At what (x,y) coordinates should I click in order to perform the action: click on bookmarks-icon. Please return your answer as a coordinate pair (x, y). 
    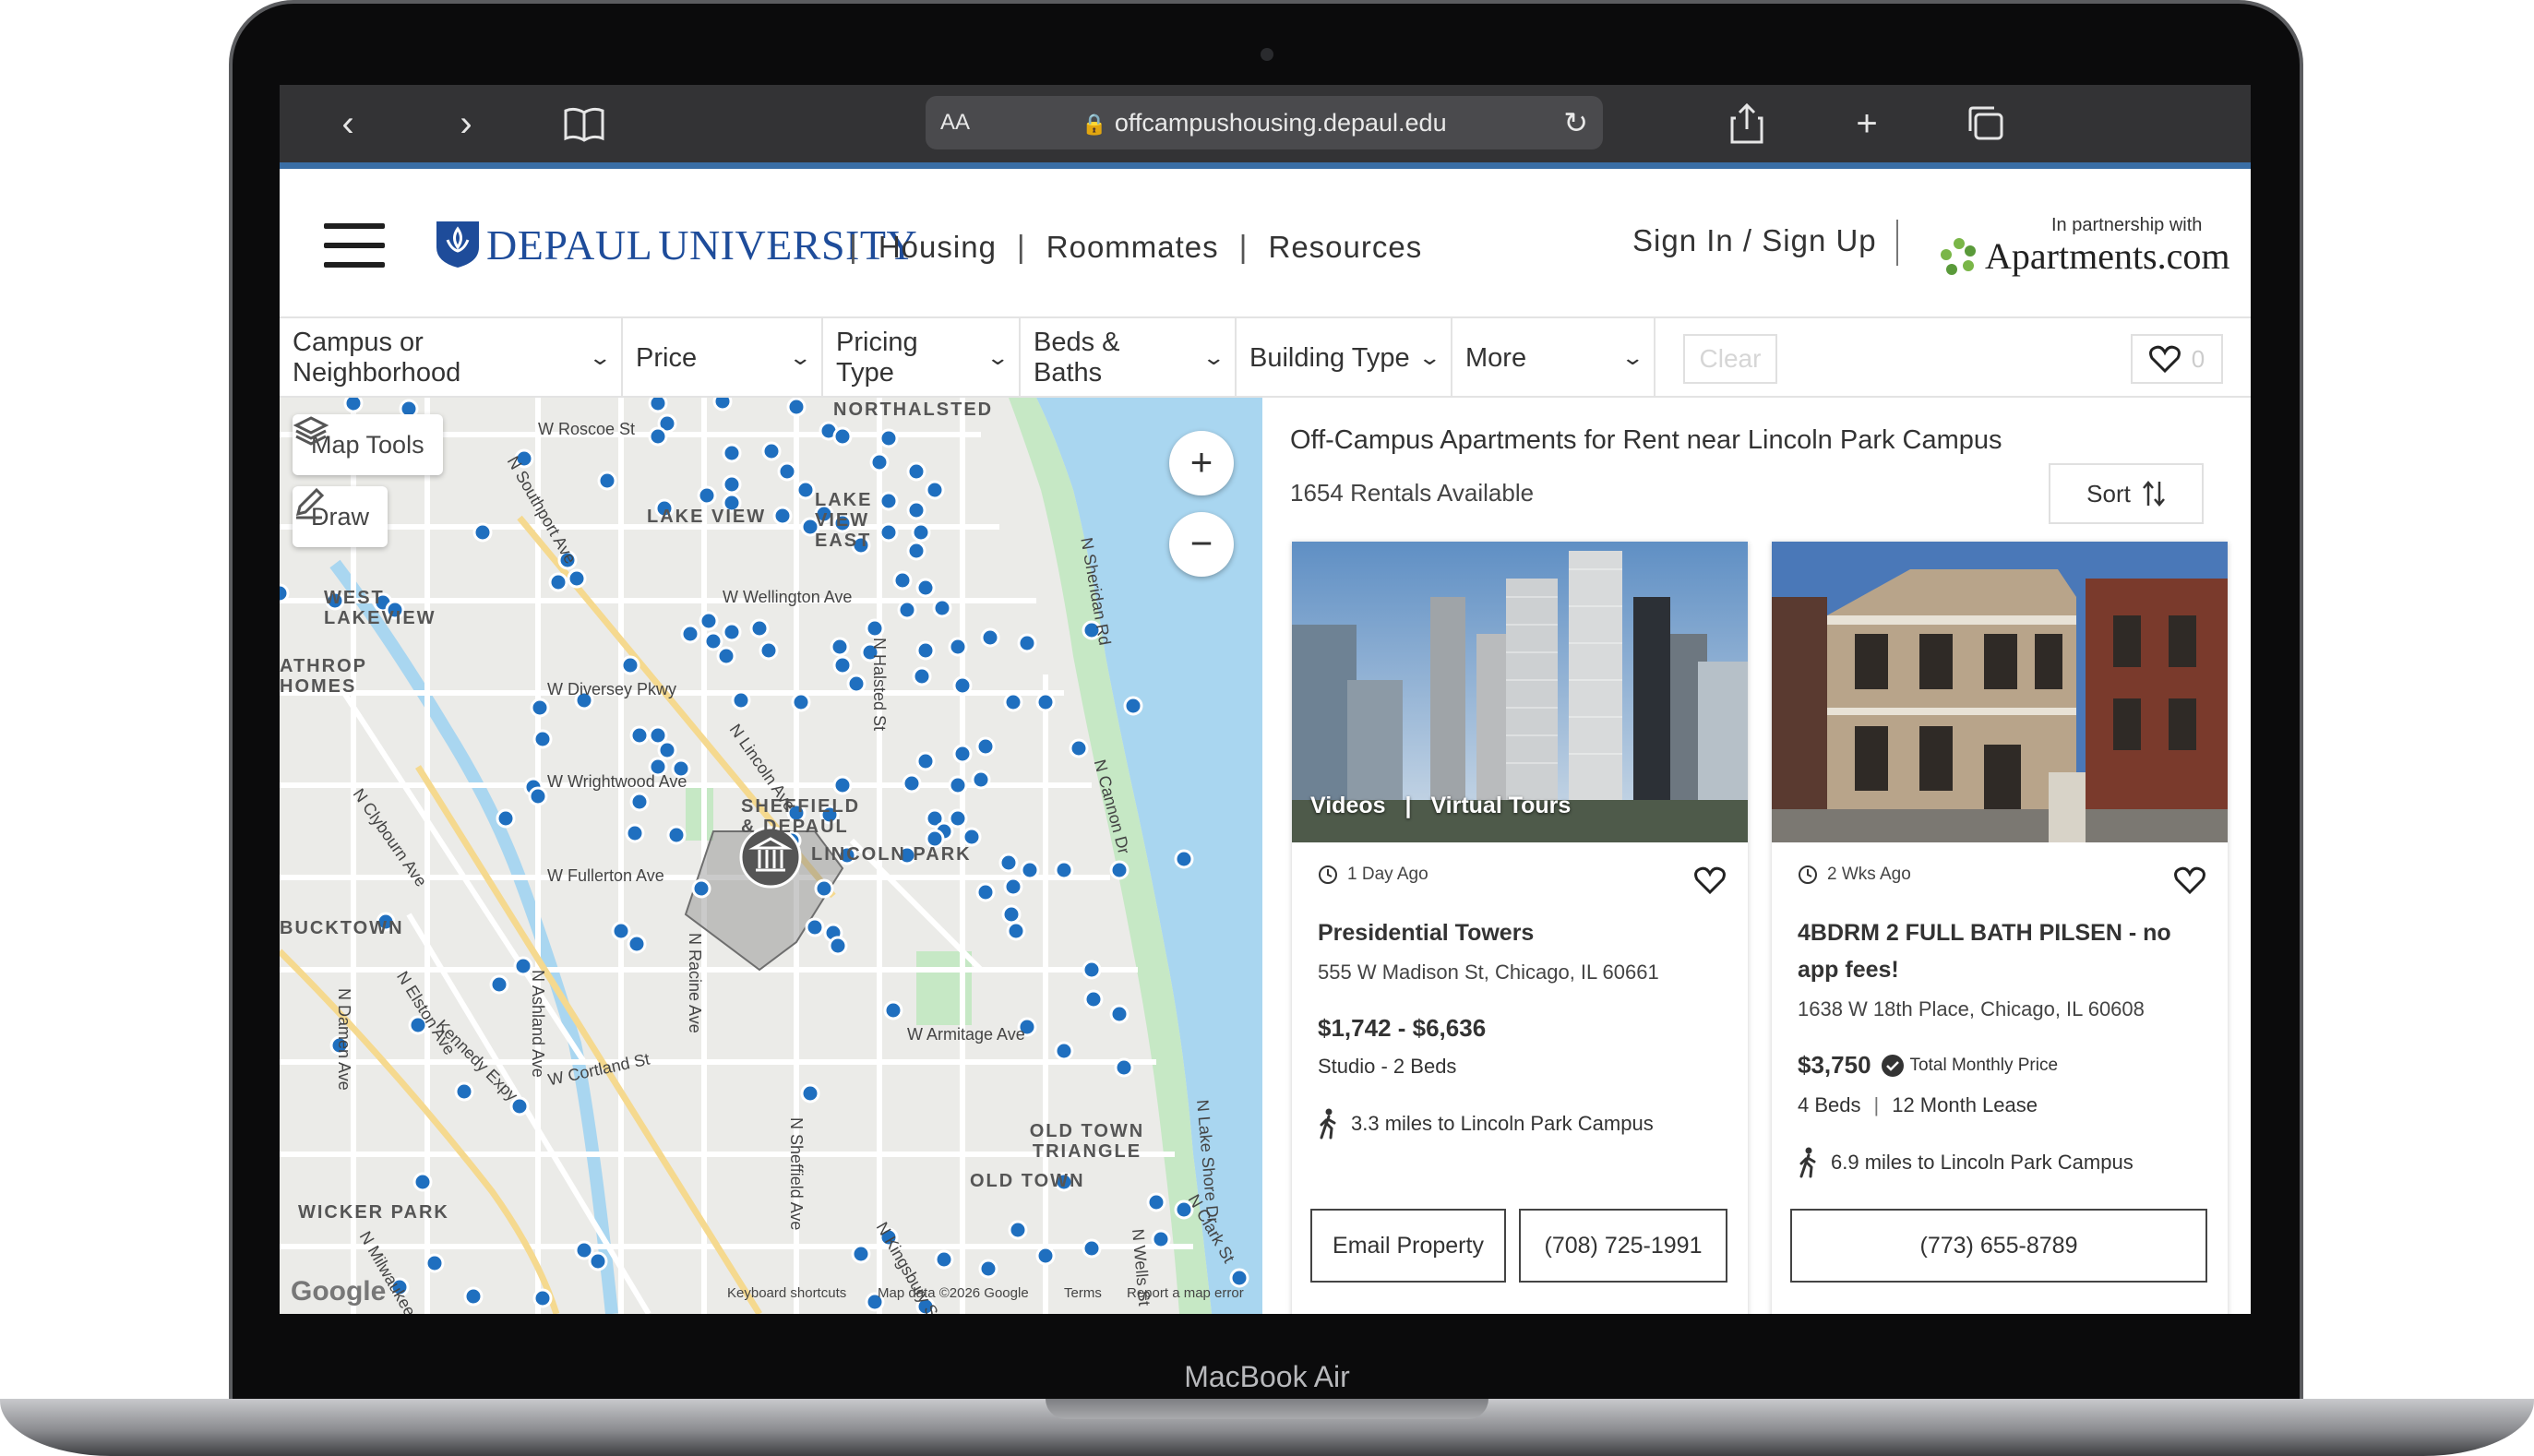
    Looking at the image, I should click on (584, 129).